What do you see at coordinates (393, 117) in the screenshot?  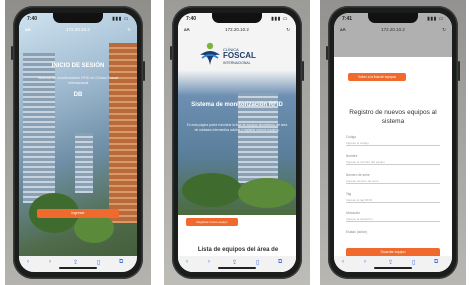 I see `register-title: Registro de nuevos equipos al sistema` at bounding box center [393, 117].